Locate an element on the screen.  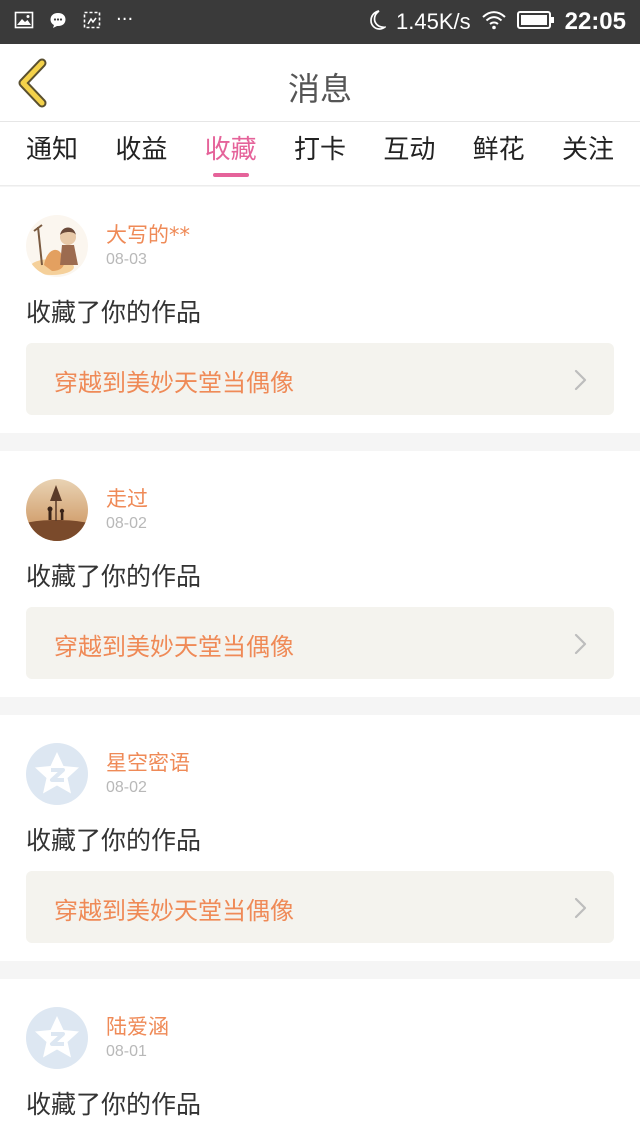
nav-header: 消息 is located at coordinates (320, 83).